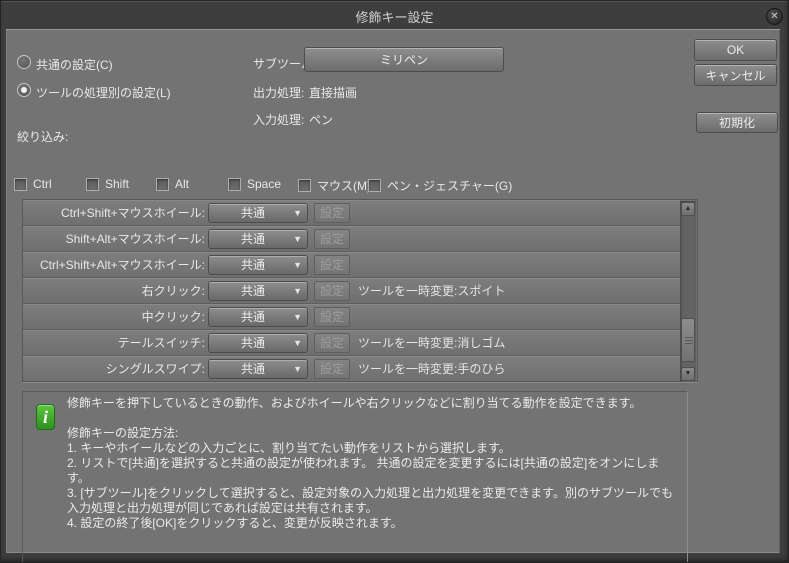 The image size is (789, 563). I want to click on filter-option: Ctrl, so click(33, 184).